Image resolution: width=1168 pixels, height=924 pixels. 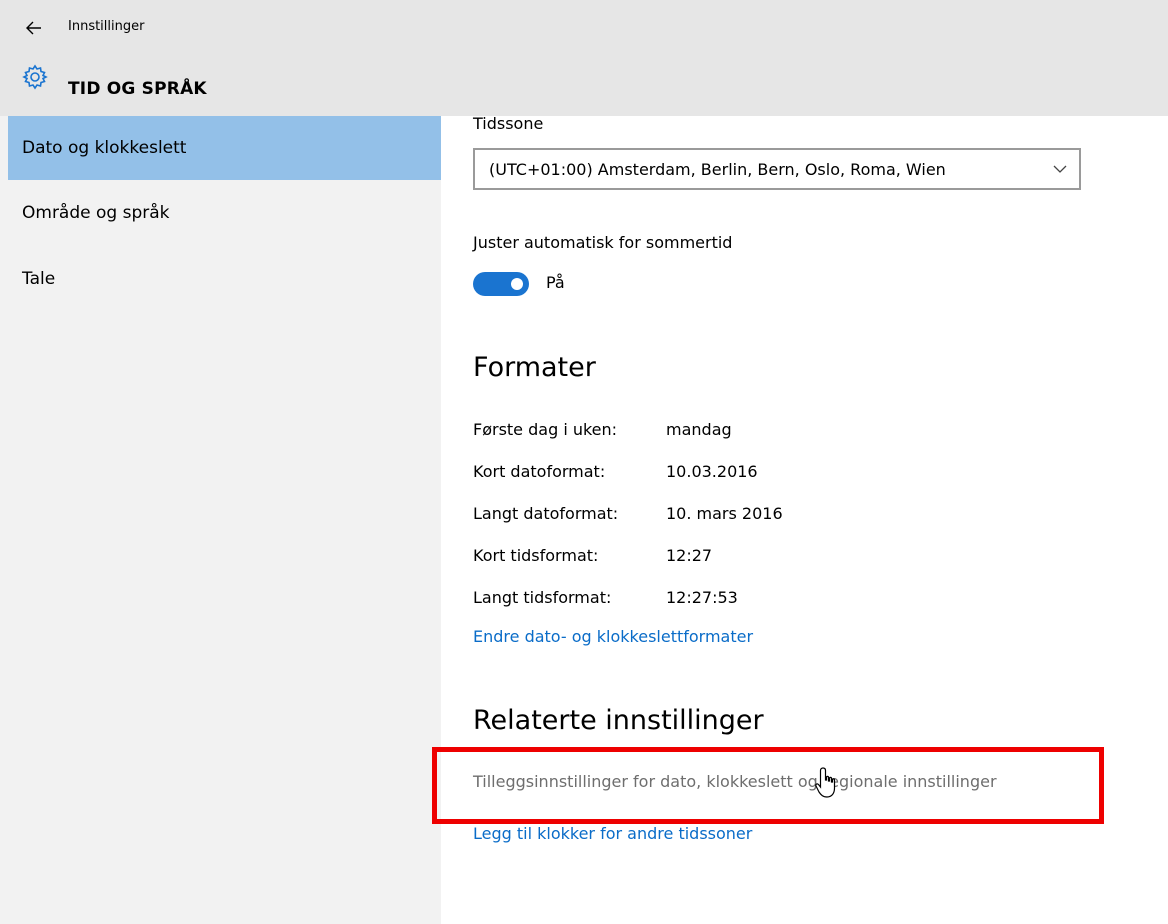 I want to click on app-title: Innstillinger, so click(x=106, y=26).